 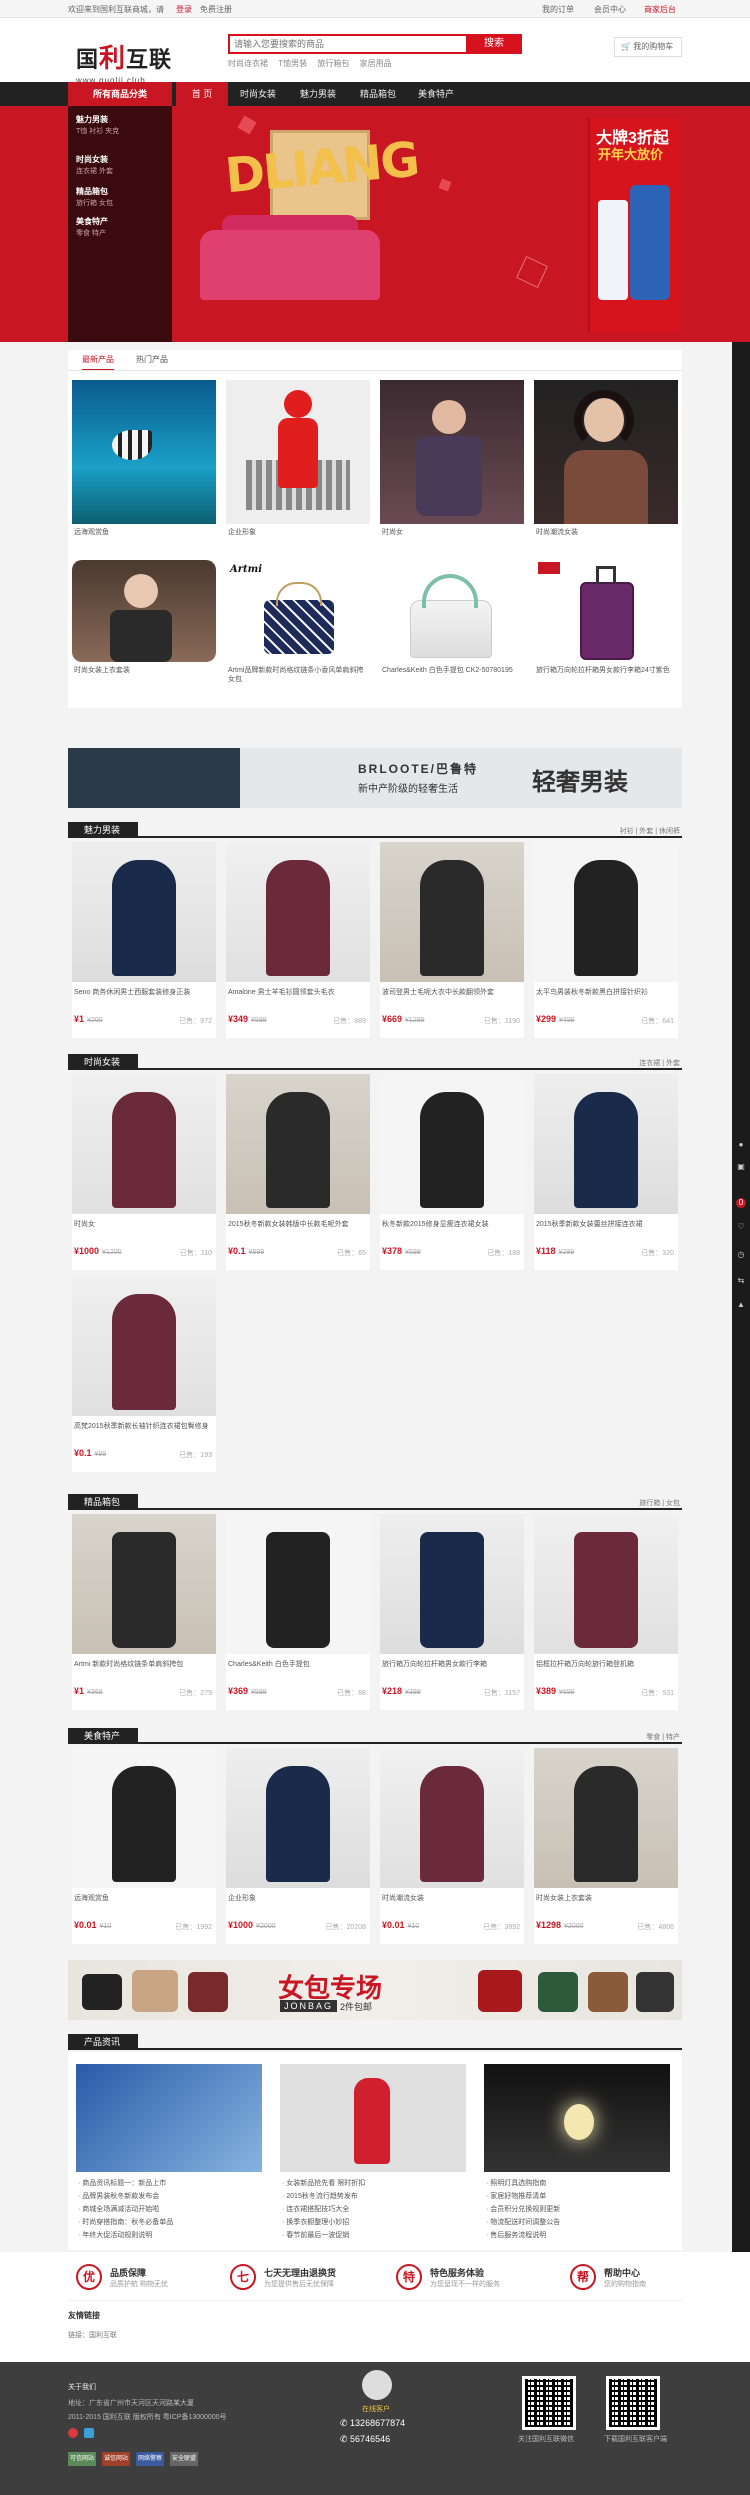 What do you see at coordinates (376, 63) in the screenshot?
I see `hot-word: 家居用品` at bounding box center [376, 63].